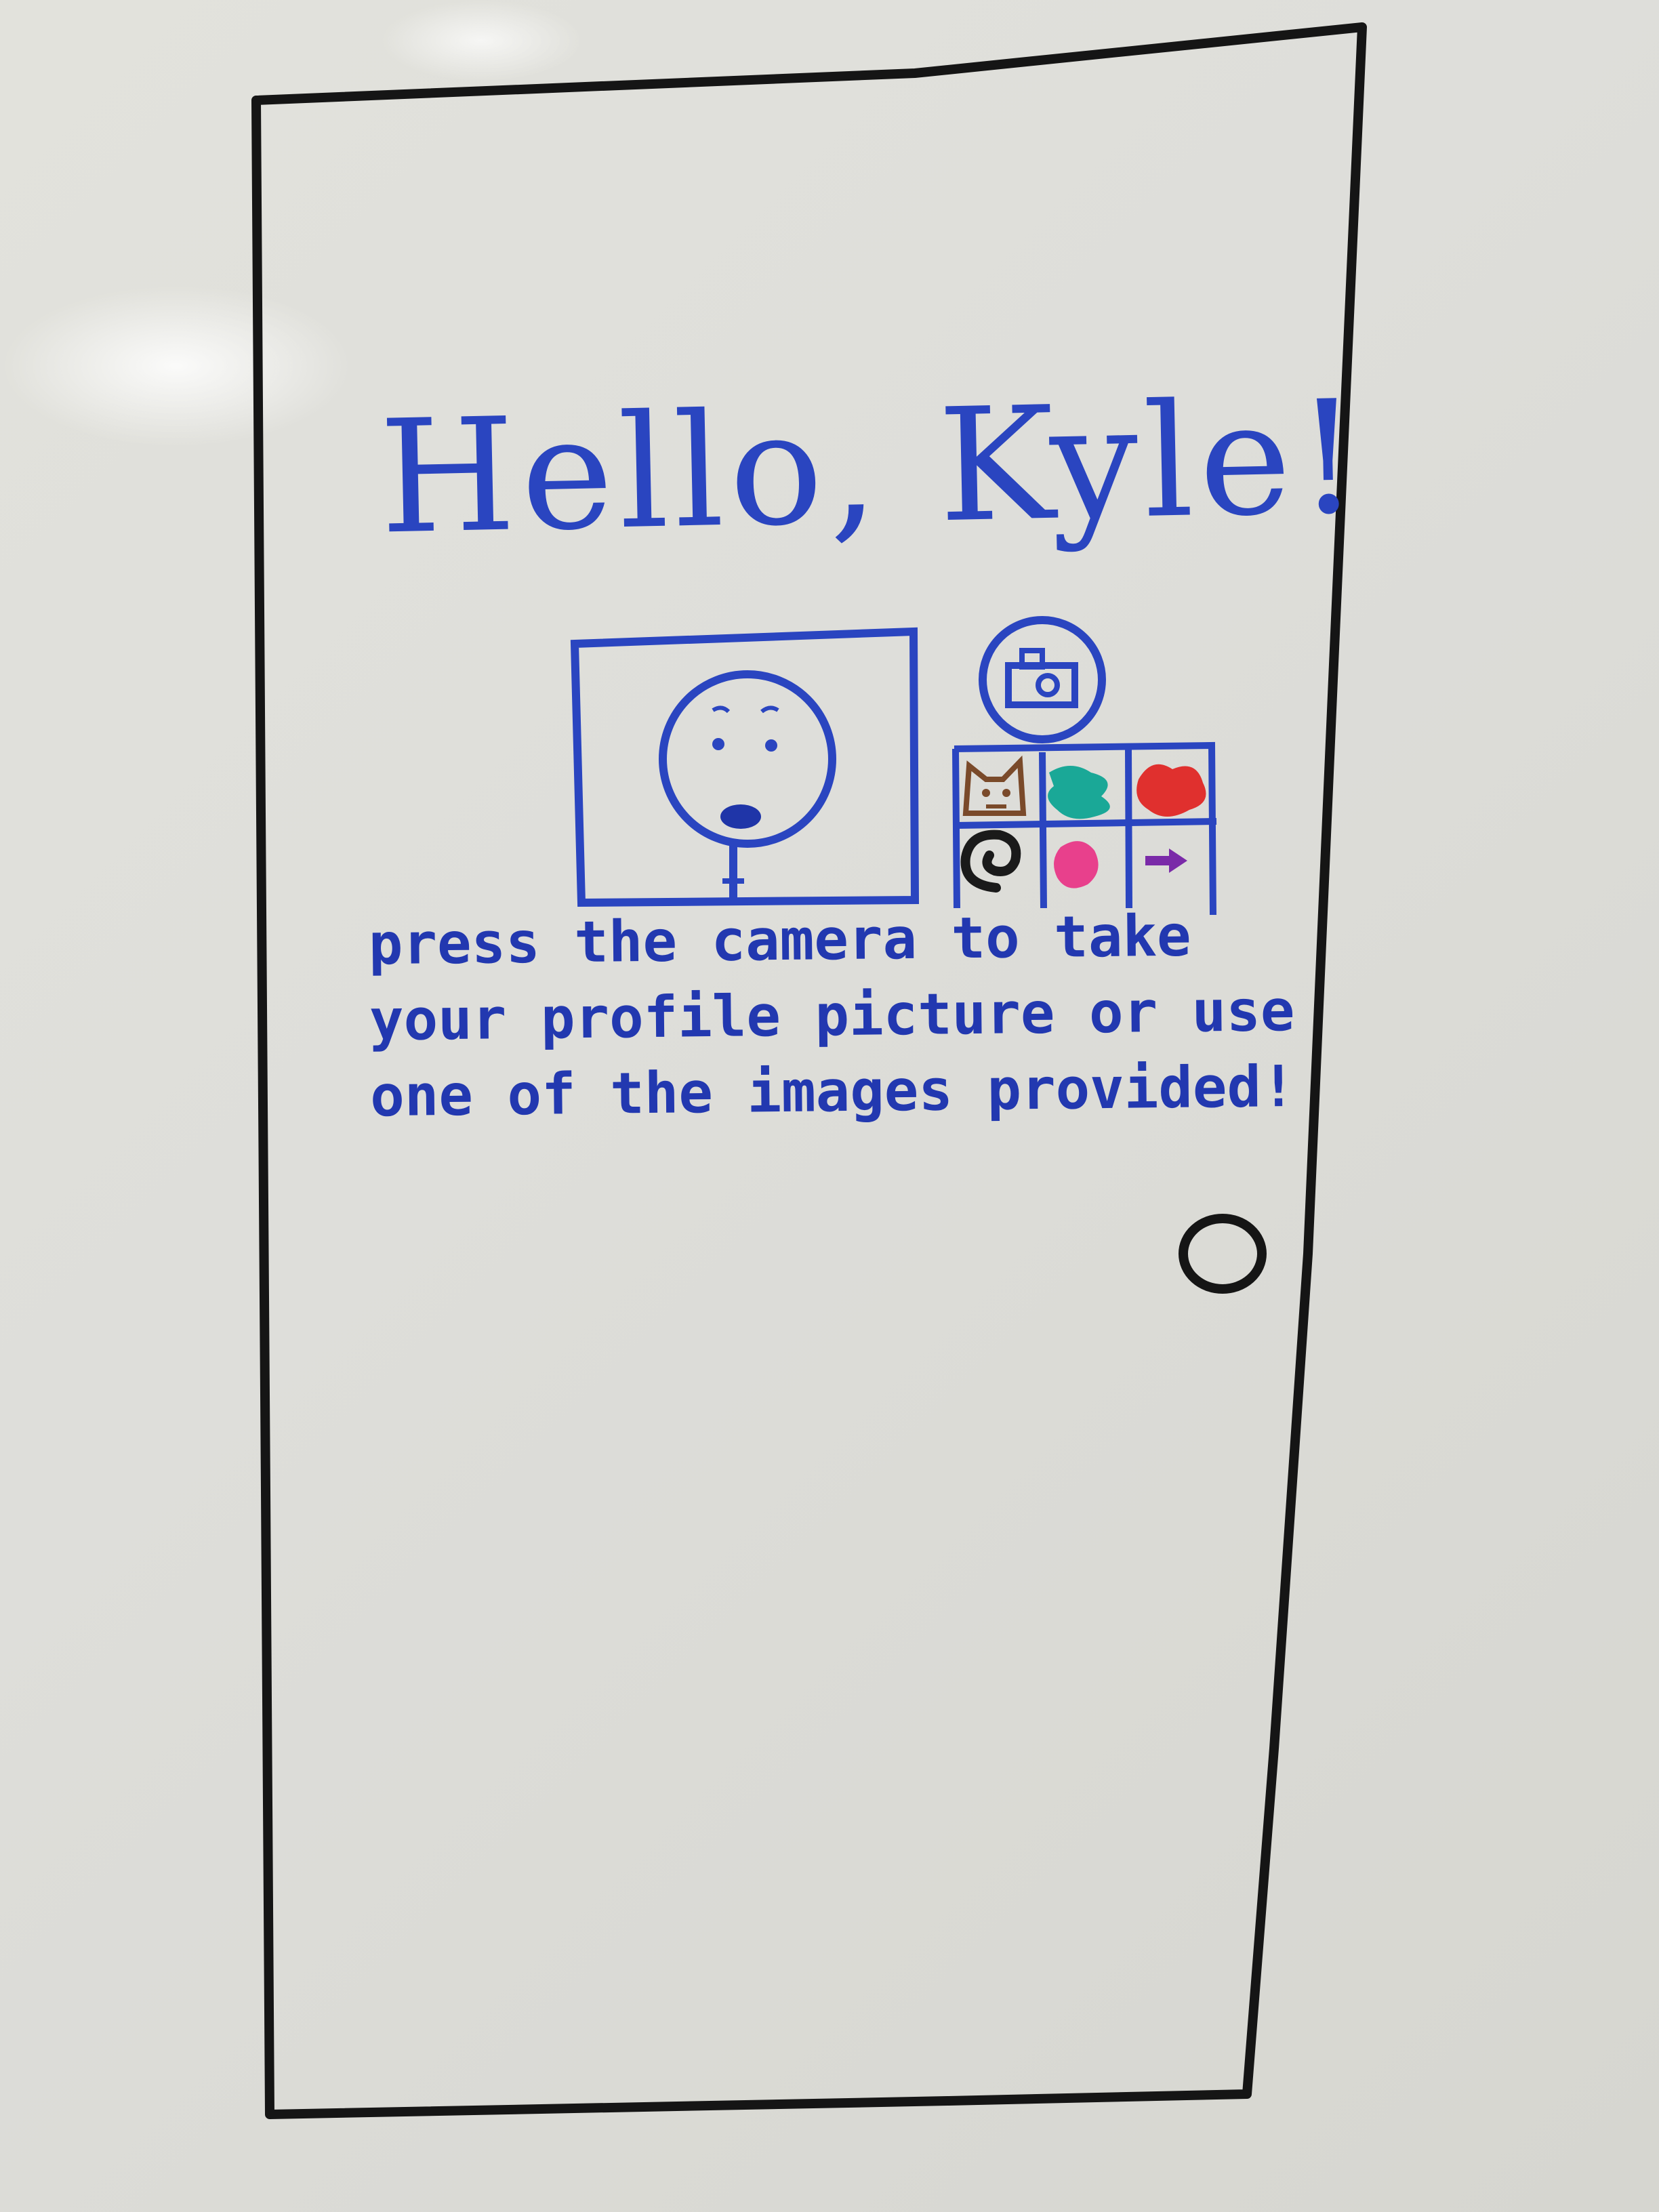 This screenshot has width=1659, height=2212. I want to click on swirl-icon, so click(991, 862).